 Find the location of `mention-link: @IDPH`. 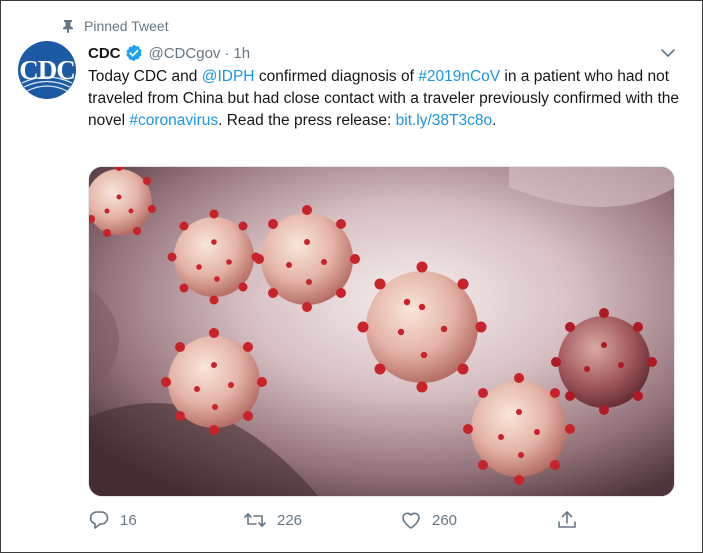

mention-link: @IDPH is located at coordinates (228, 76).